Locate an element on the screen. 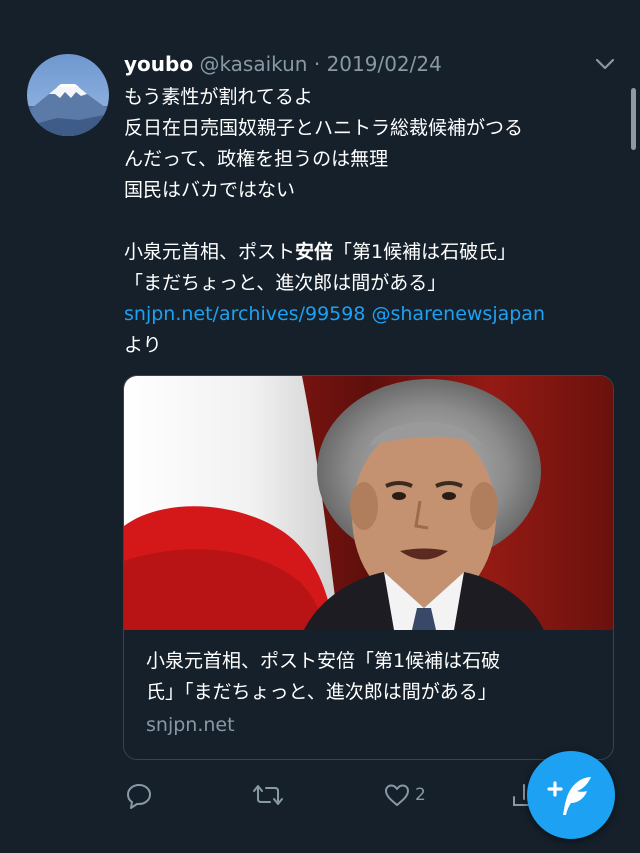  scrollbar is located at coordinates (633, 119).